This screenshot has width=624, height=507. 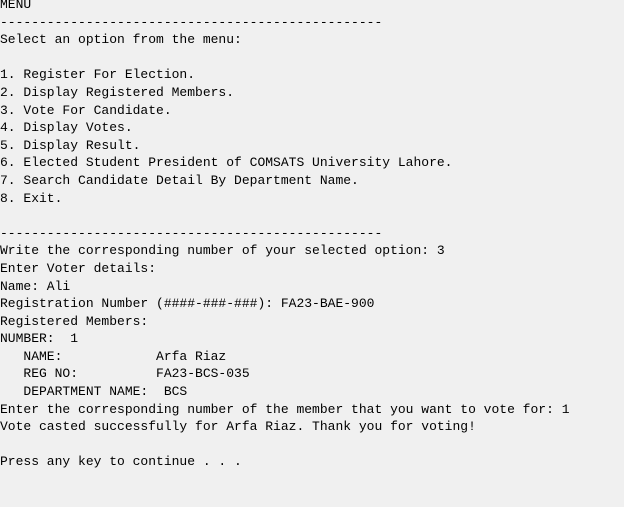 I want to click on member-department-line: DEPARTMENT NAME: BCS, so click(x=94, y=392).